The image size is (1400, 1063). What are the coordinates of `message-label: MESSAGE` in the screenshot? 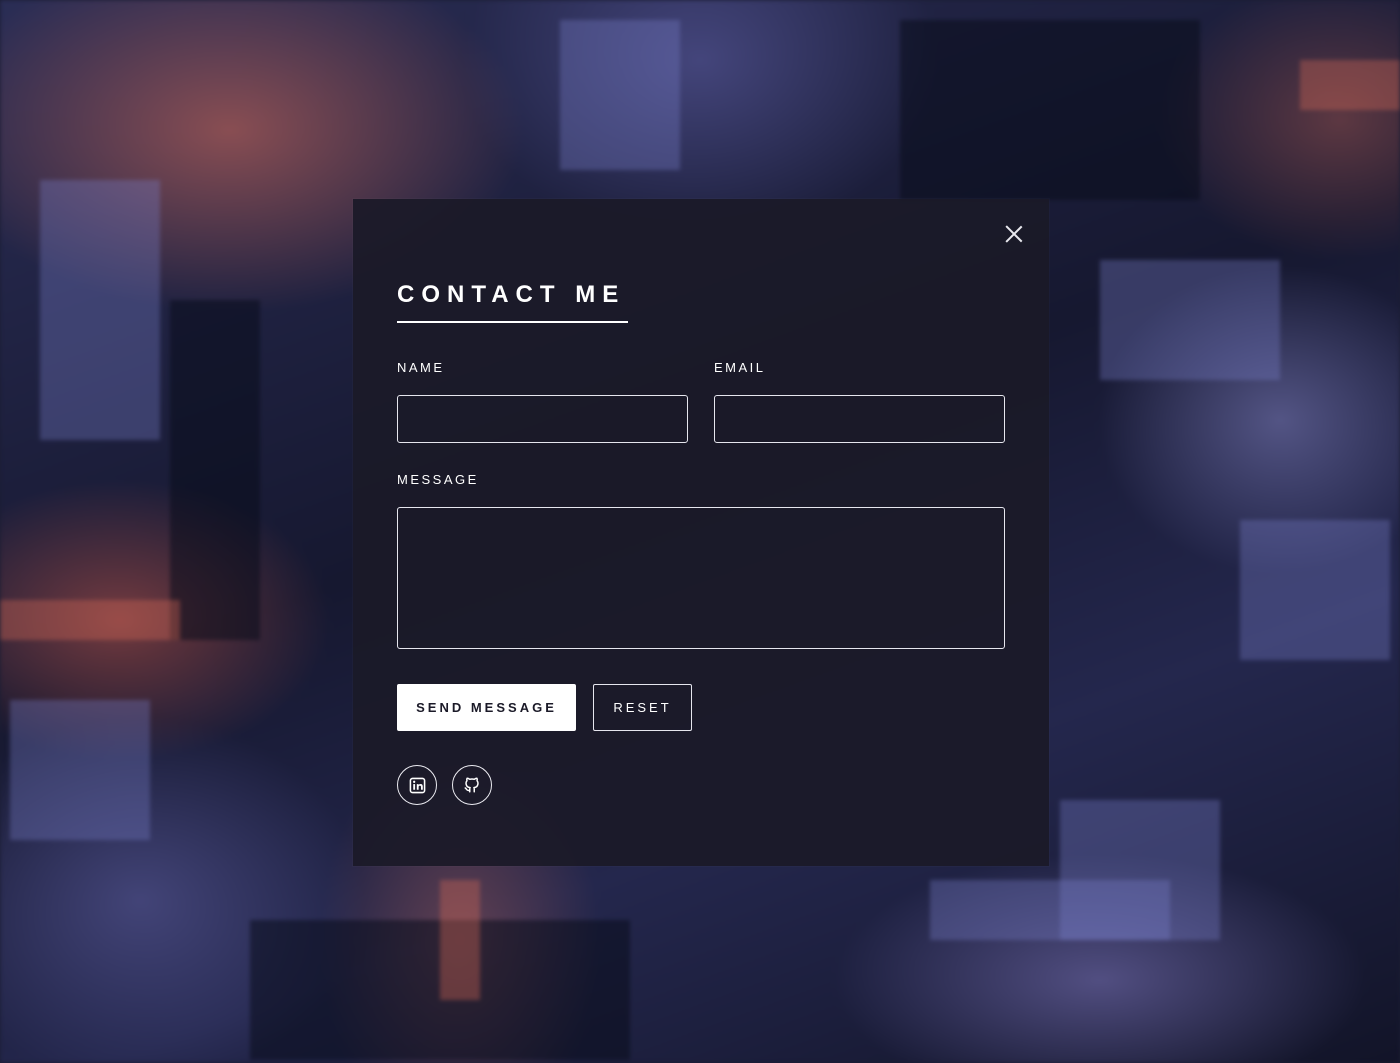 It's located at (438, 479).